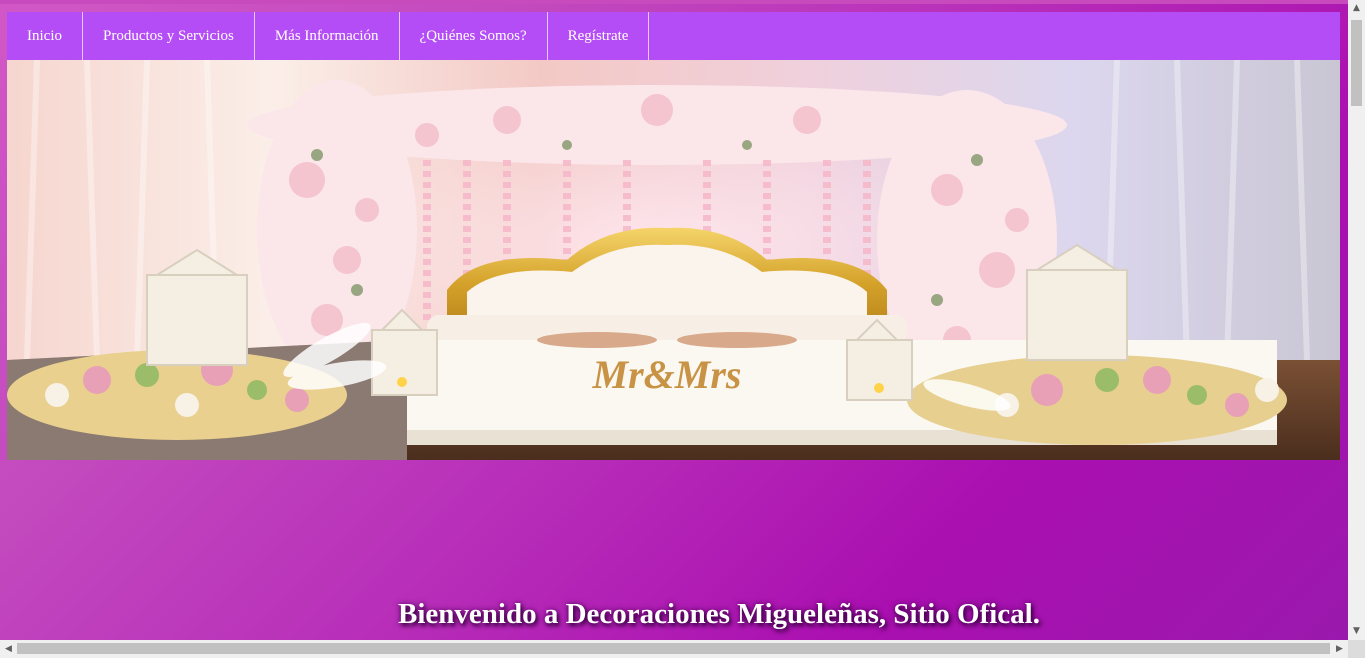  I want to click on nav-item-registrate: Regístrate, so click(599, 36).